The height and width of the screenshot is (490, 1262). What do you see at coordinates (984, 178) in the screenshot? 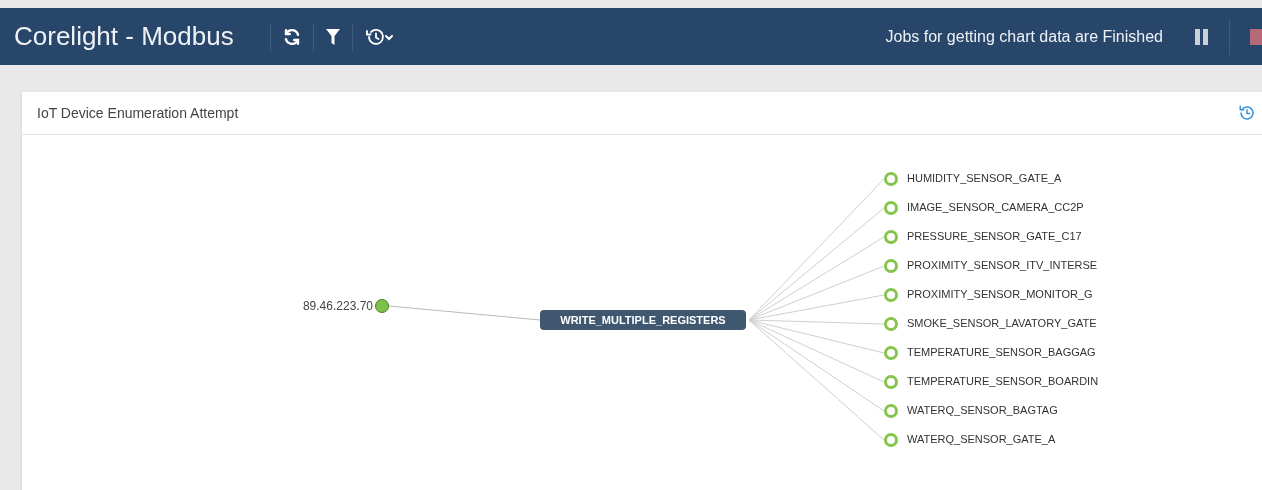
I see `node-label: HUMIDITY_SENSOR_GATE_A` at bounding box center [984, 178].